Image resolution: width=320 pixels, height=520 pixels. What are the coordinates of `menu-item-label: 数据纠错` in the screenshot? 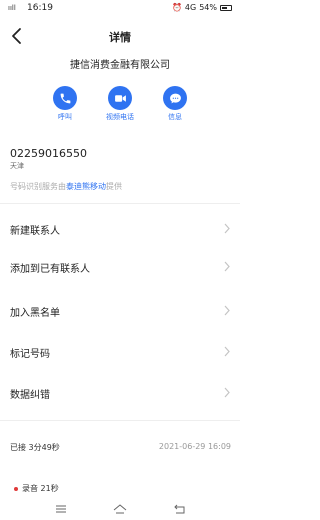 It's located at (30, 395).